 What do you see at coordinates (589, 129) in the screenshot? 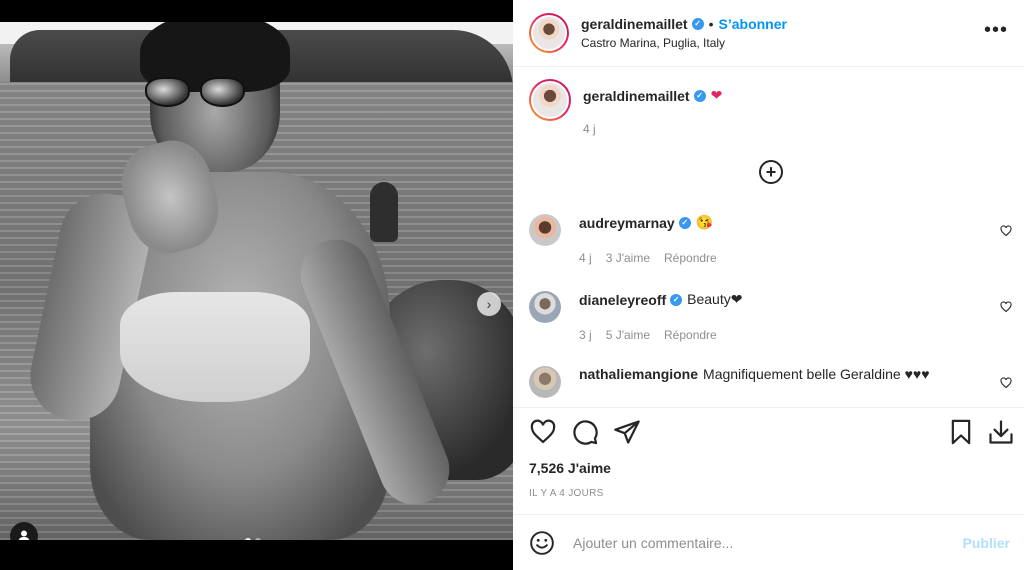
I see `caption-time: 4 j` at bounding box center [589, 129].